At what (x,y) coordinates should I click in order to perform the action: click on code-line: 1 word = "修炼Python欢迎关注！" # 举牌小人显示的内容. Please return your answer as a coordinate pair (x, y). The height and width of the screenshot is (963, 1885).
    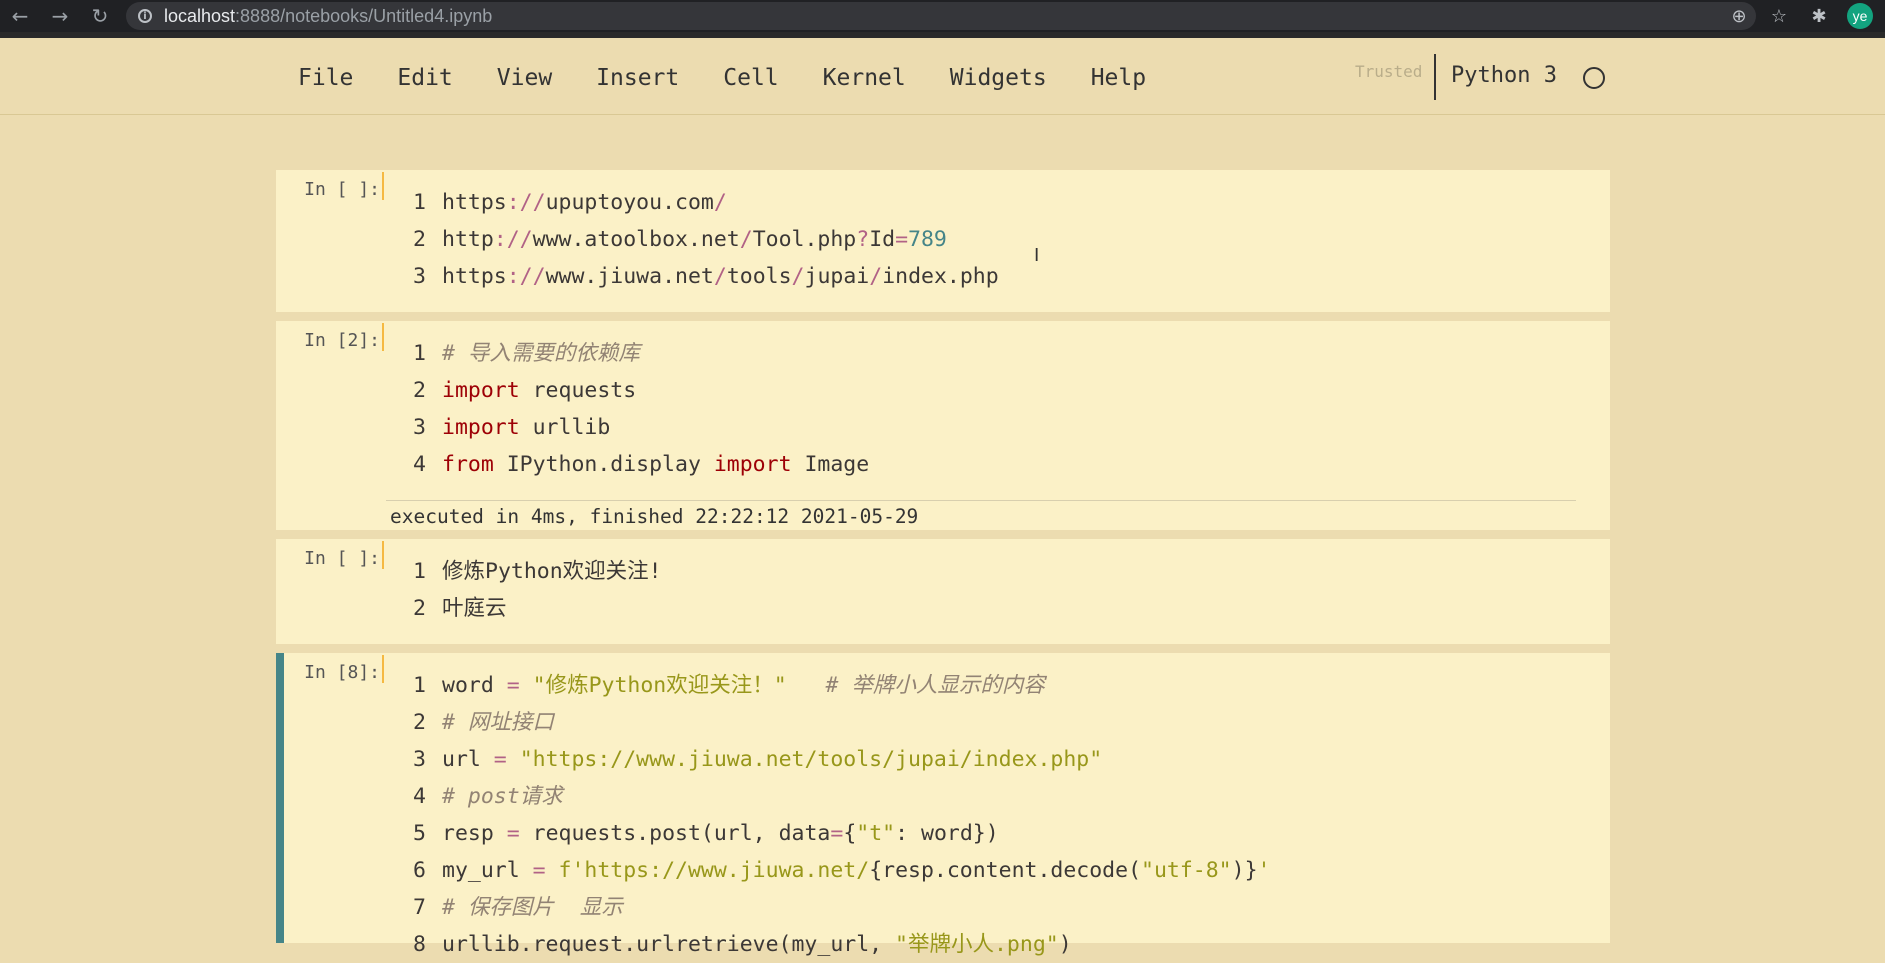
    Looking at the image, I should click on (828, 685).